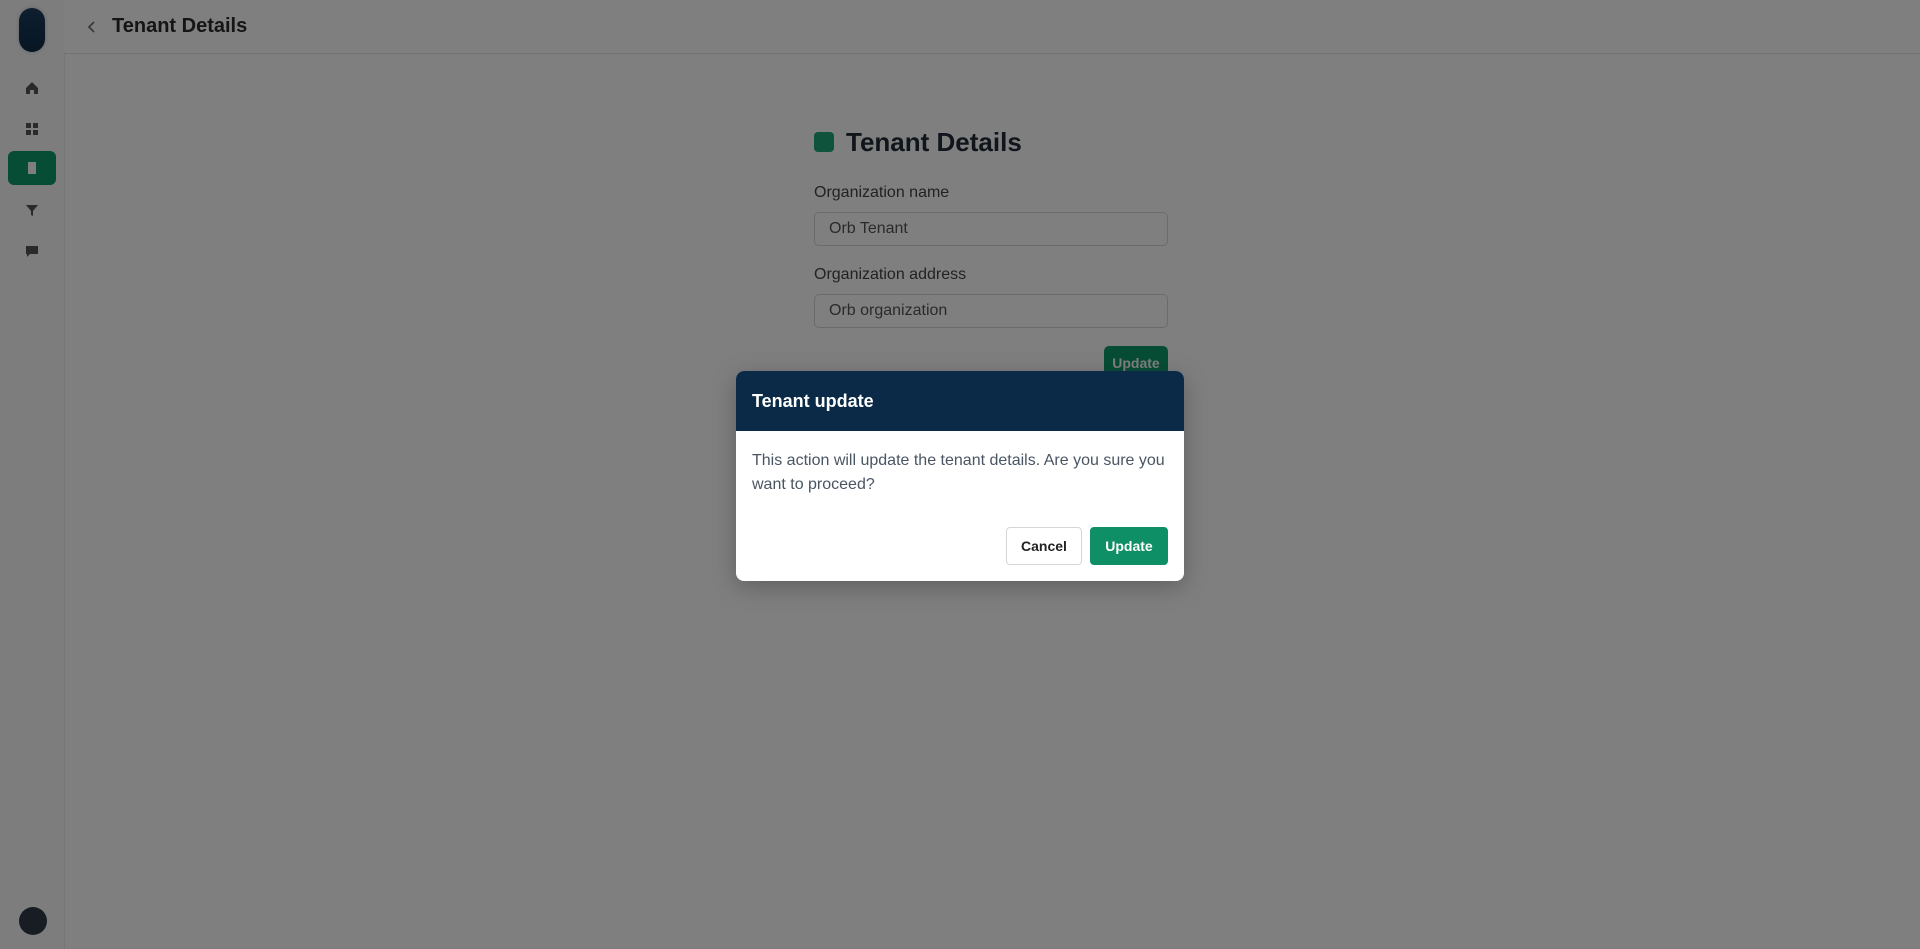 The image size is (1920, 949). I want to click on update-button: Update, so click(1129, 546).